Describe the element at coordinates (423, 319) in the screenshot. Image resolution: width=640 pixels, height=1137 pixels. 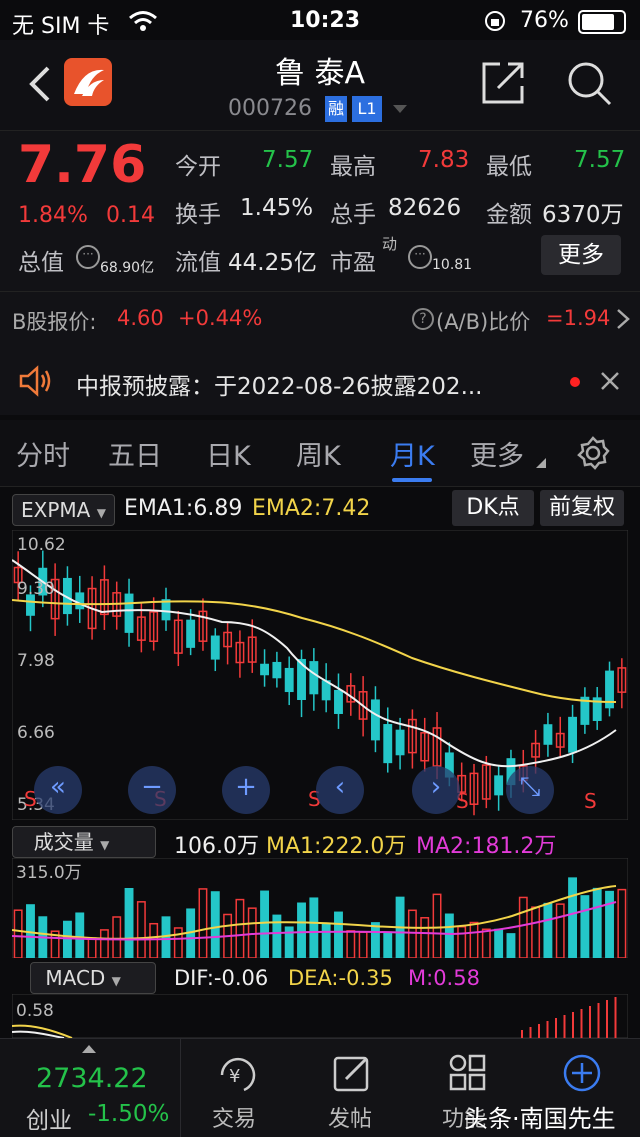
I see `help-icon: ?` at that location.